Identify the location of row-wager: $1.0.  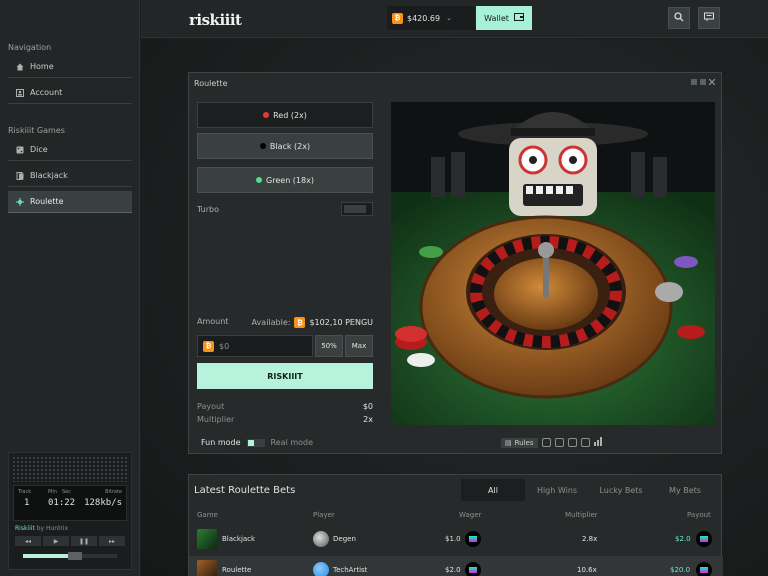
(453, 539).